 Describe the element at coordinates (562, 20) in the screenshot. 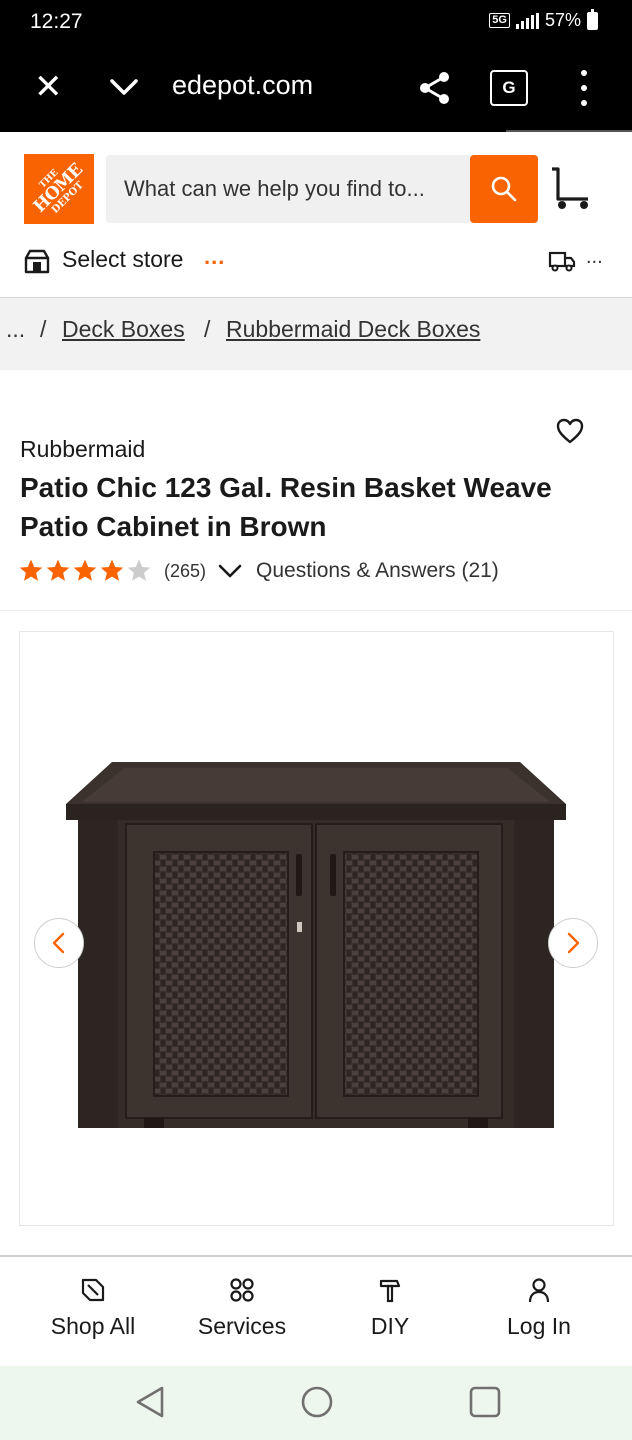

I see `battery-percent: 57%` at that location.